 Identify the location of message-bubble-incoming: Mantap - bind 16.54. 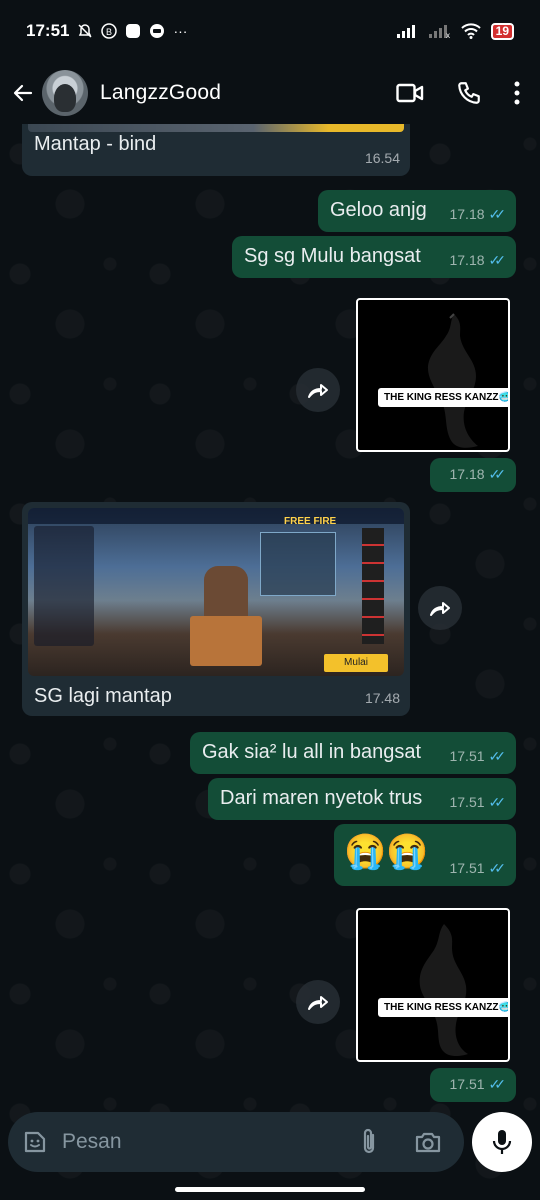
(216, 150).